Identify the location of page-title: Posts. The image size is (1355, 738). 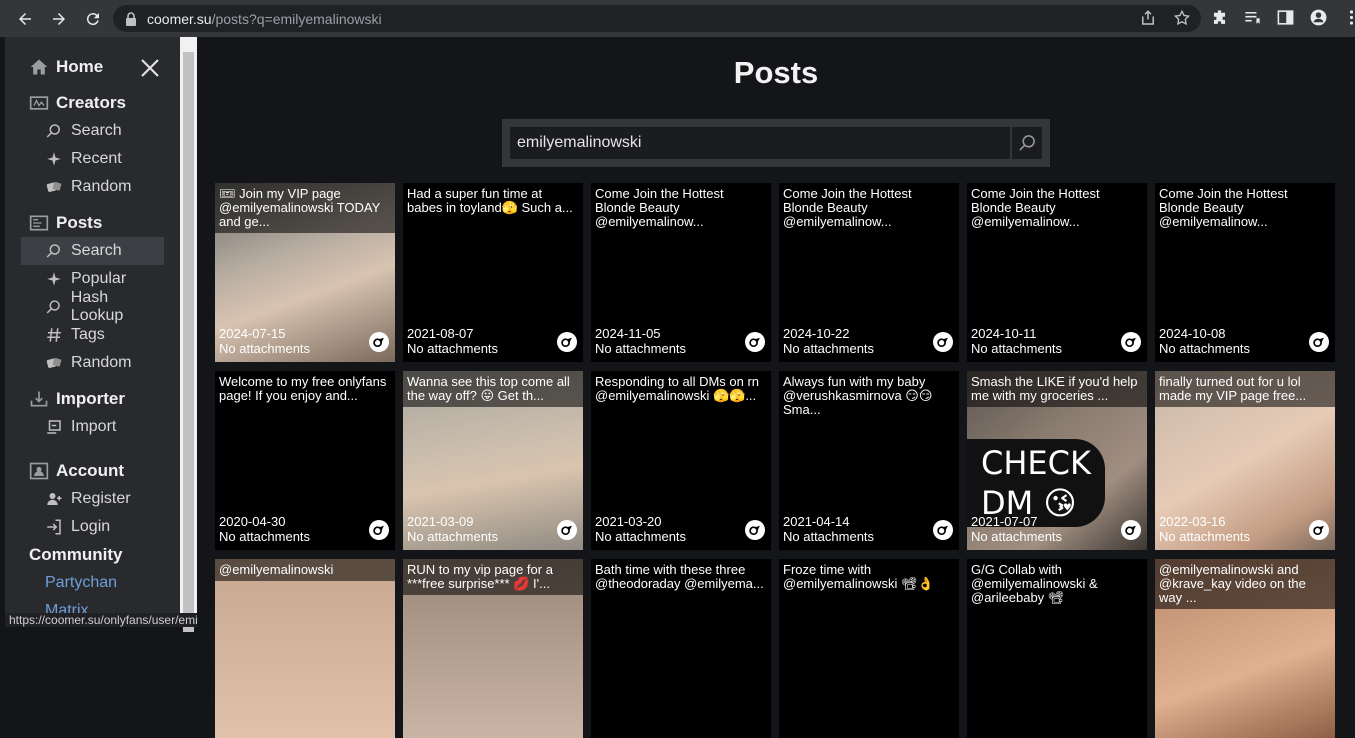
(776, 72).